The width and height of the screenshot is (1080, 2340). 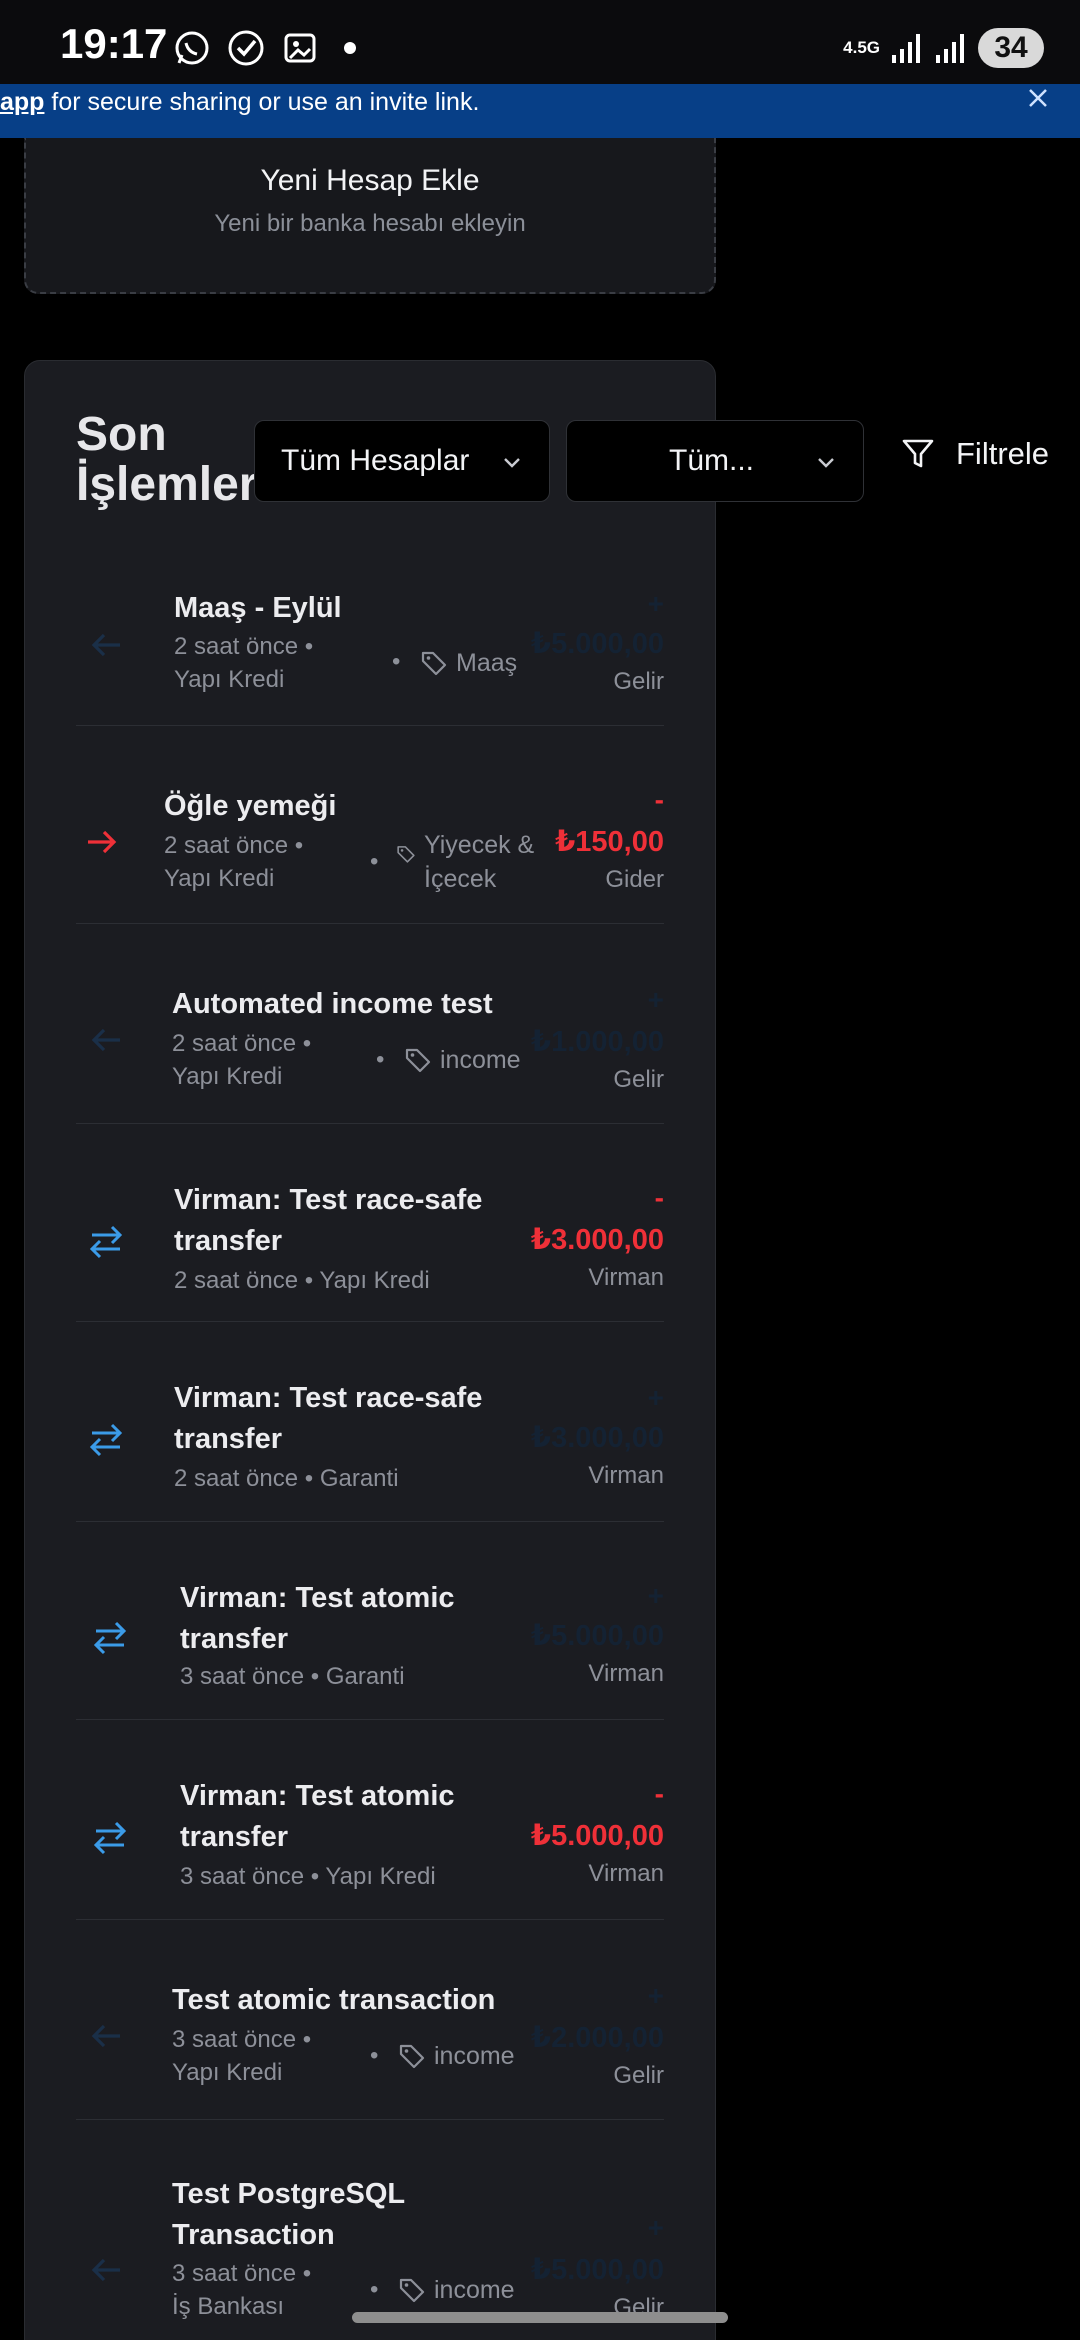 What do you see at coordinates (1003, 453) in the screenshot?
I see `filter-button-label: Filtrele` at bounding box center [1003, 453].